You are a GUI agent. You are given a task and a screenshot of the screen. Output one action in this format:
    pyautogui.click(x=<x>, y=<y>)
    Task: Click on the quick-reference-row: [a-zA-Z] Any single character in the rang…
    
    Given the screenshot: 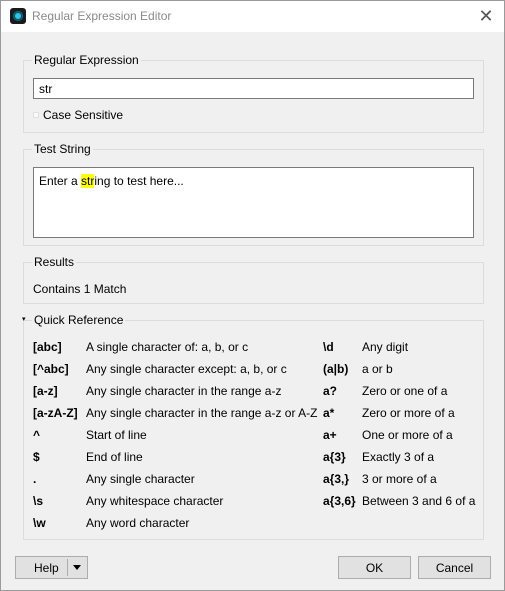 What is the action you would take?
    pyautogui.click(x=255, y=417)
    